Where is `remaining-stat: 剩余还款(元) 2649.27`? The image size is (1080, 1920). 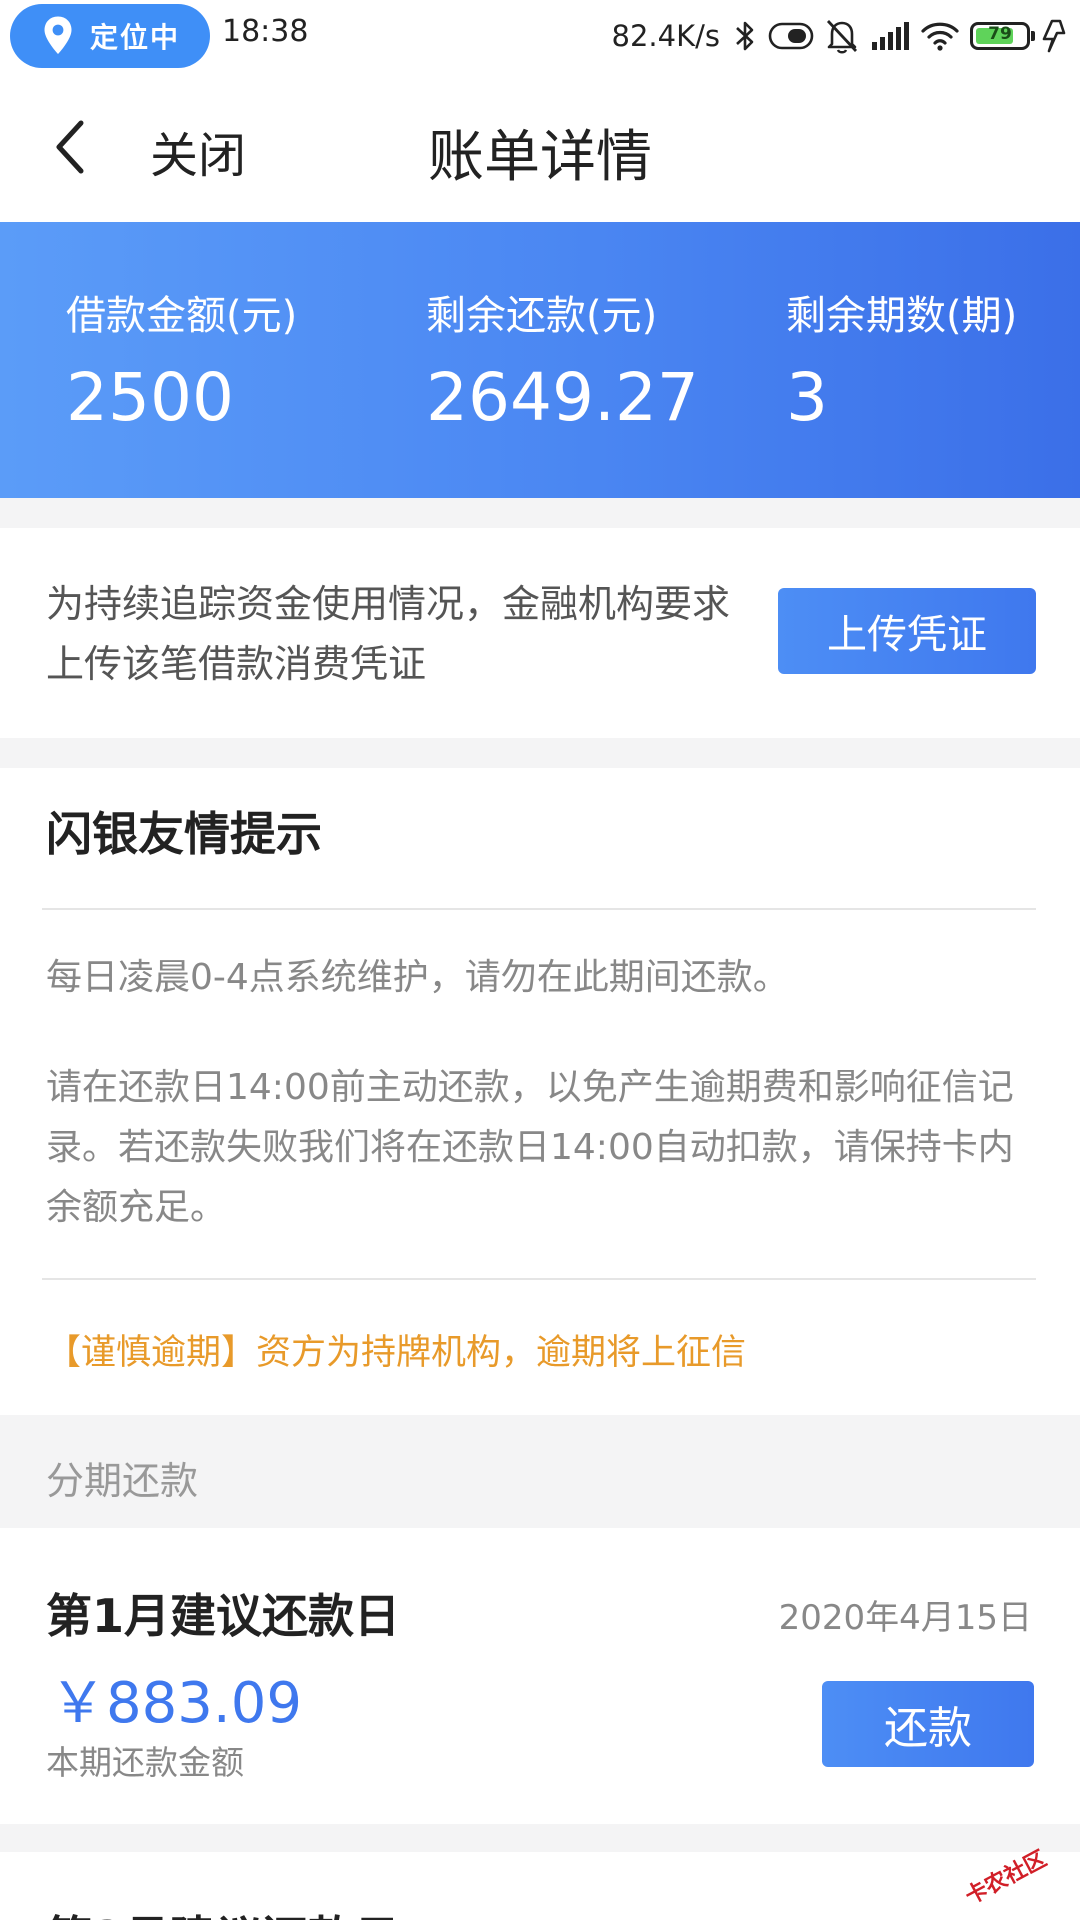
remaining-stat: 剩余还款(元) 2649.27 is located at coordinates (562, 365).